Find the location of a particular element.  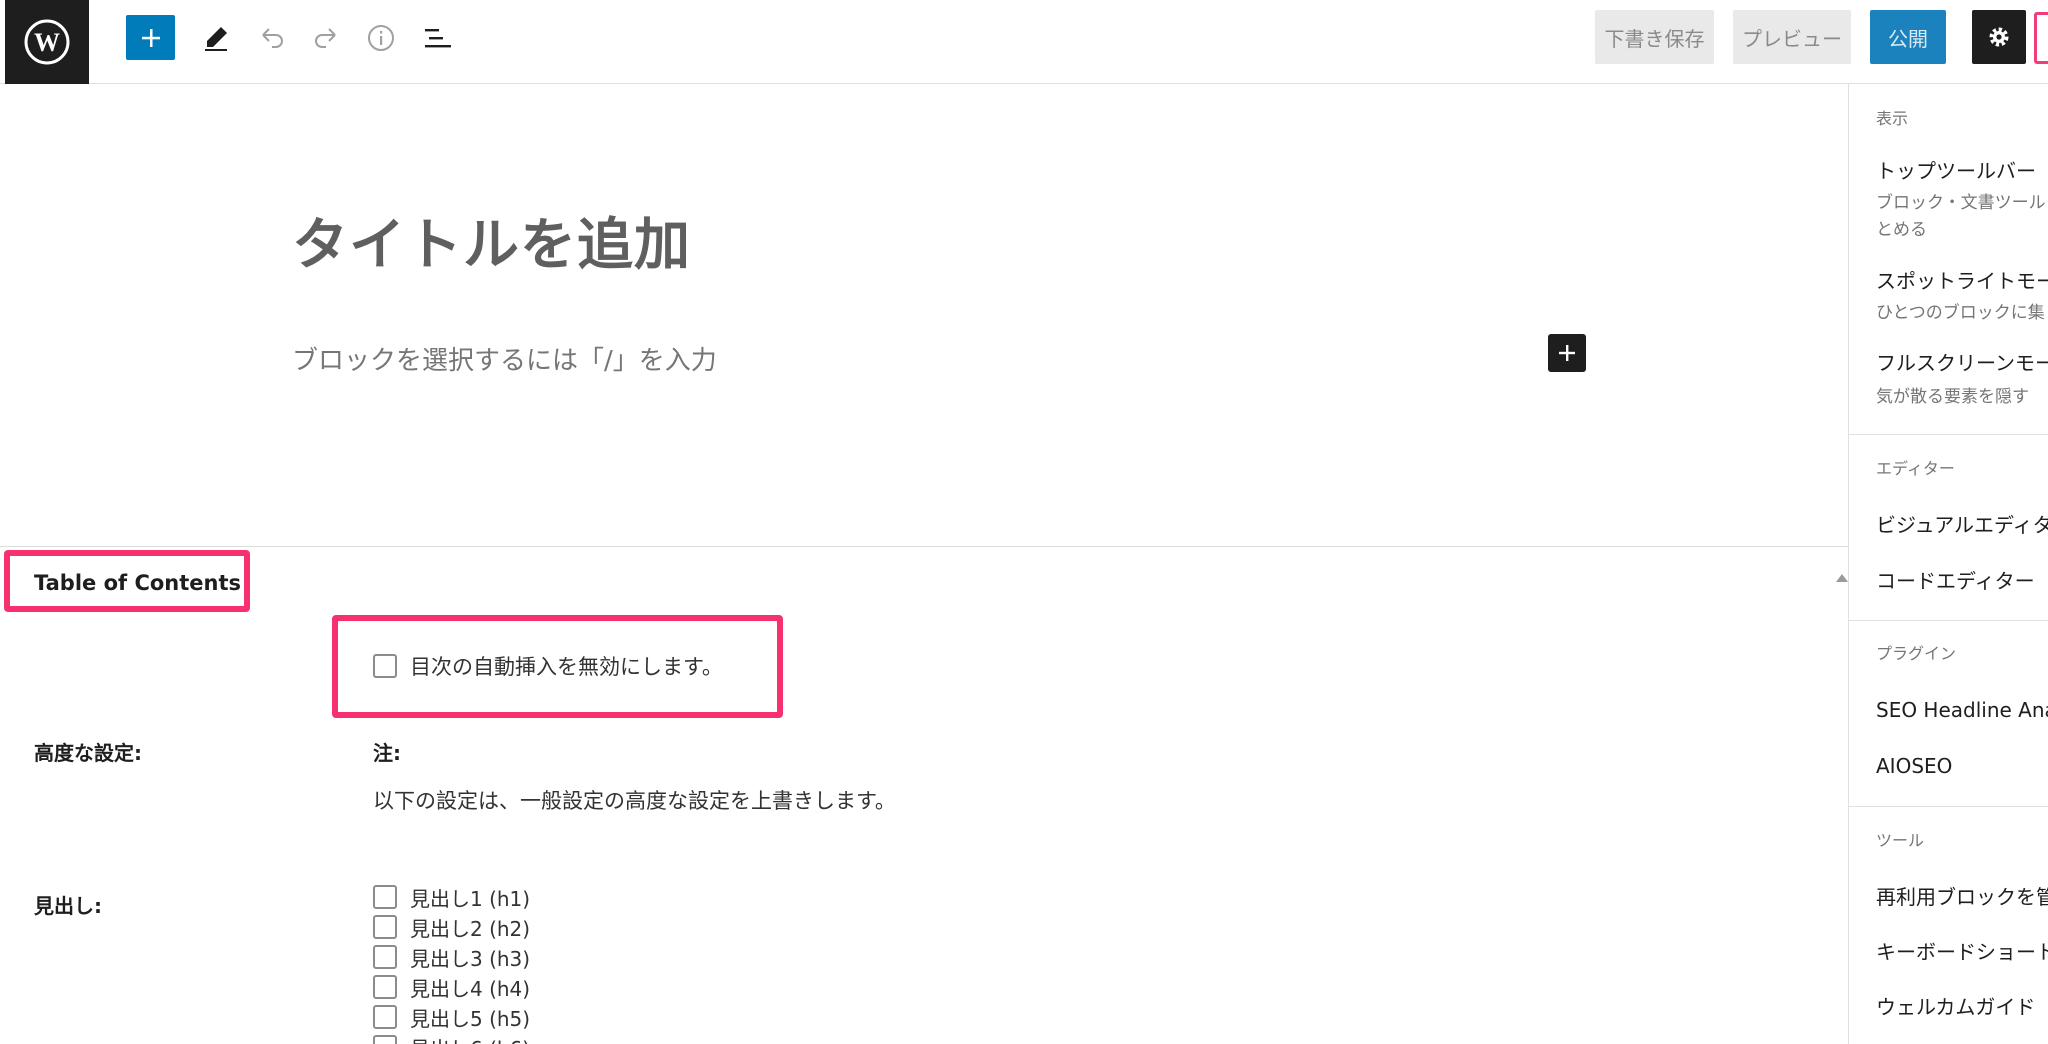

headings-label: 見出し: is located at coordinates (68, 906).